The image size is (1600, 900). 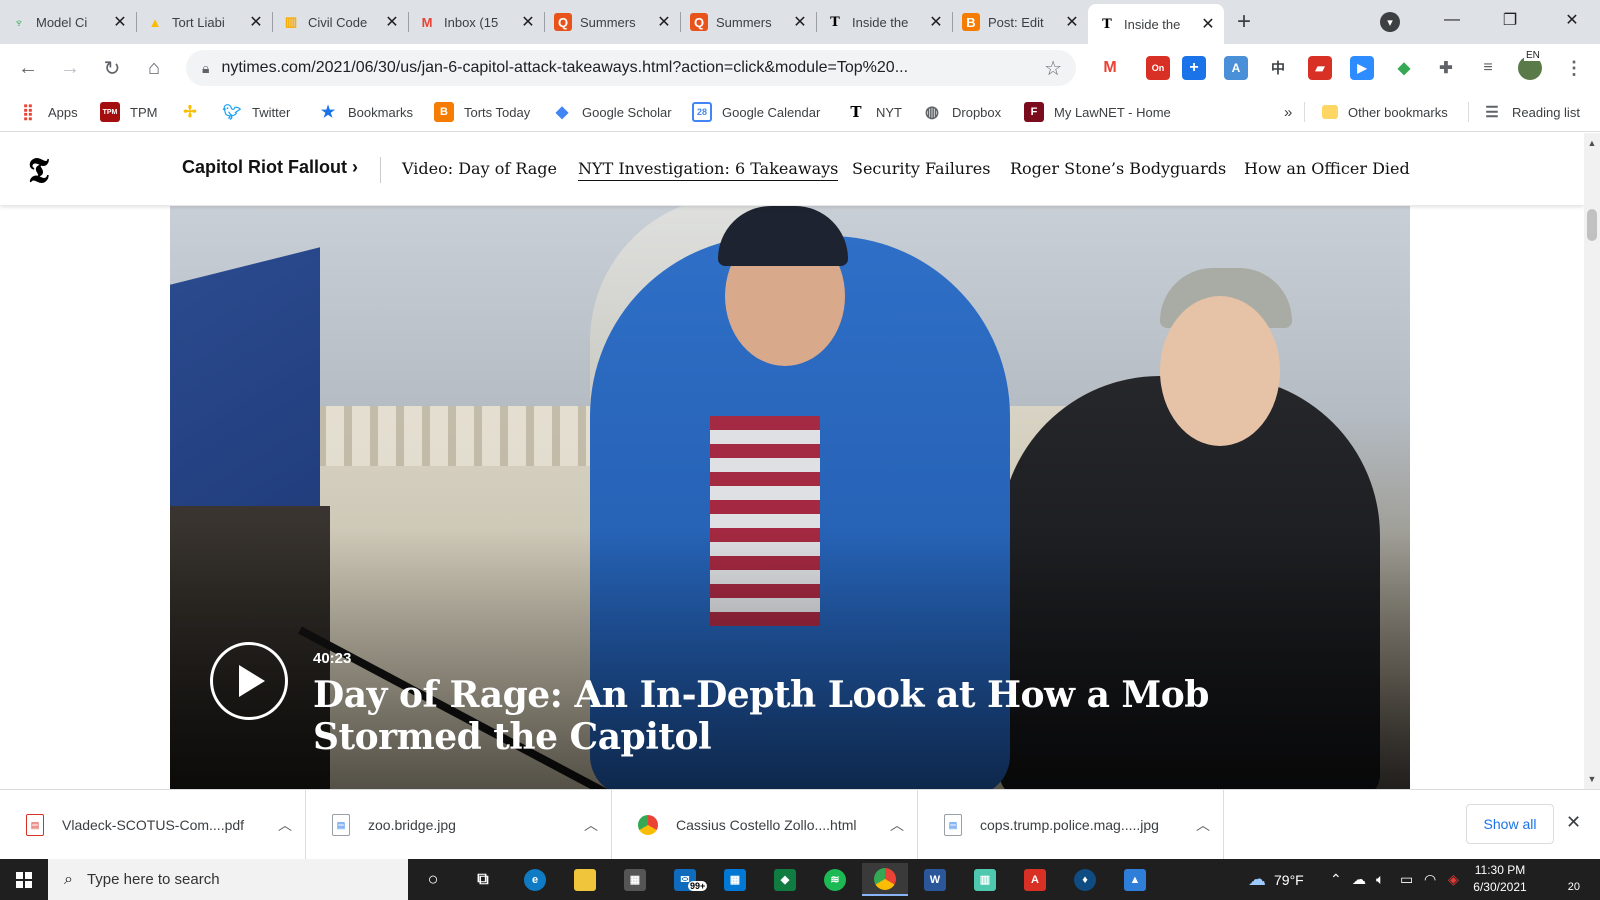 I want to click on minimize-button: —, so click(x=1452, y=20).